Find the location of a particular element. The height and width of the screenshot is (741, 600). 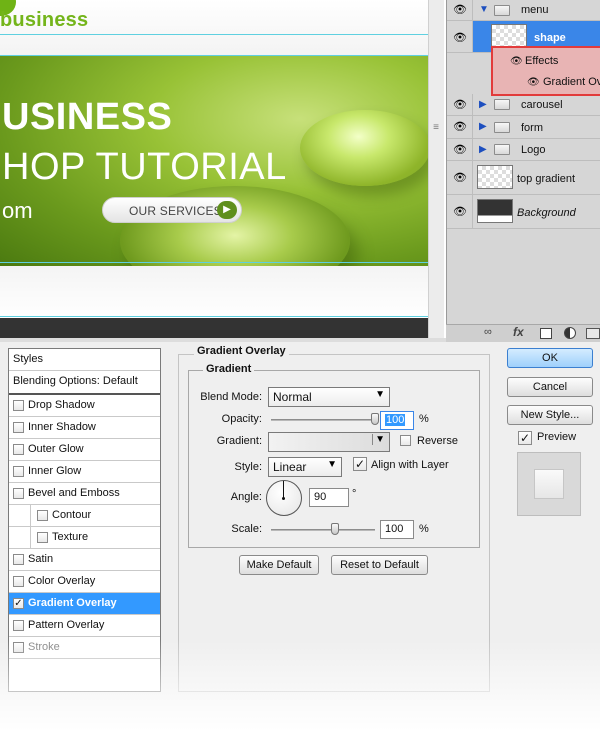

layer-row-top-gradient: 👁 top gradient is located at coordinates (523, 178).